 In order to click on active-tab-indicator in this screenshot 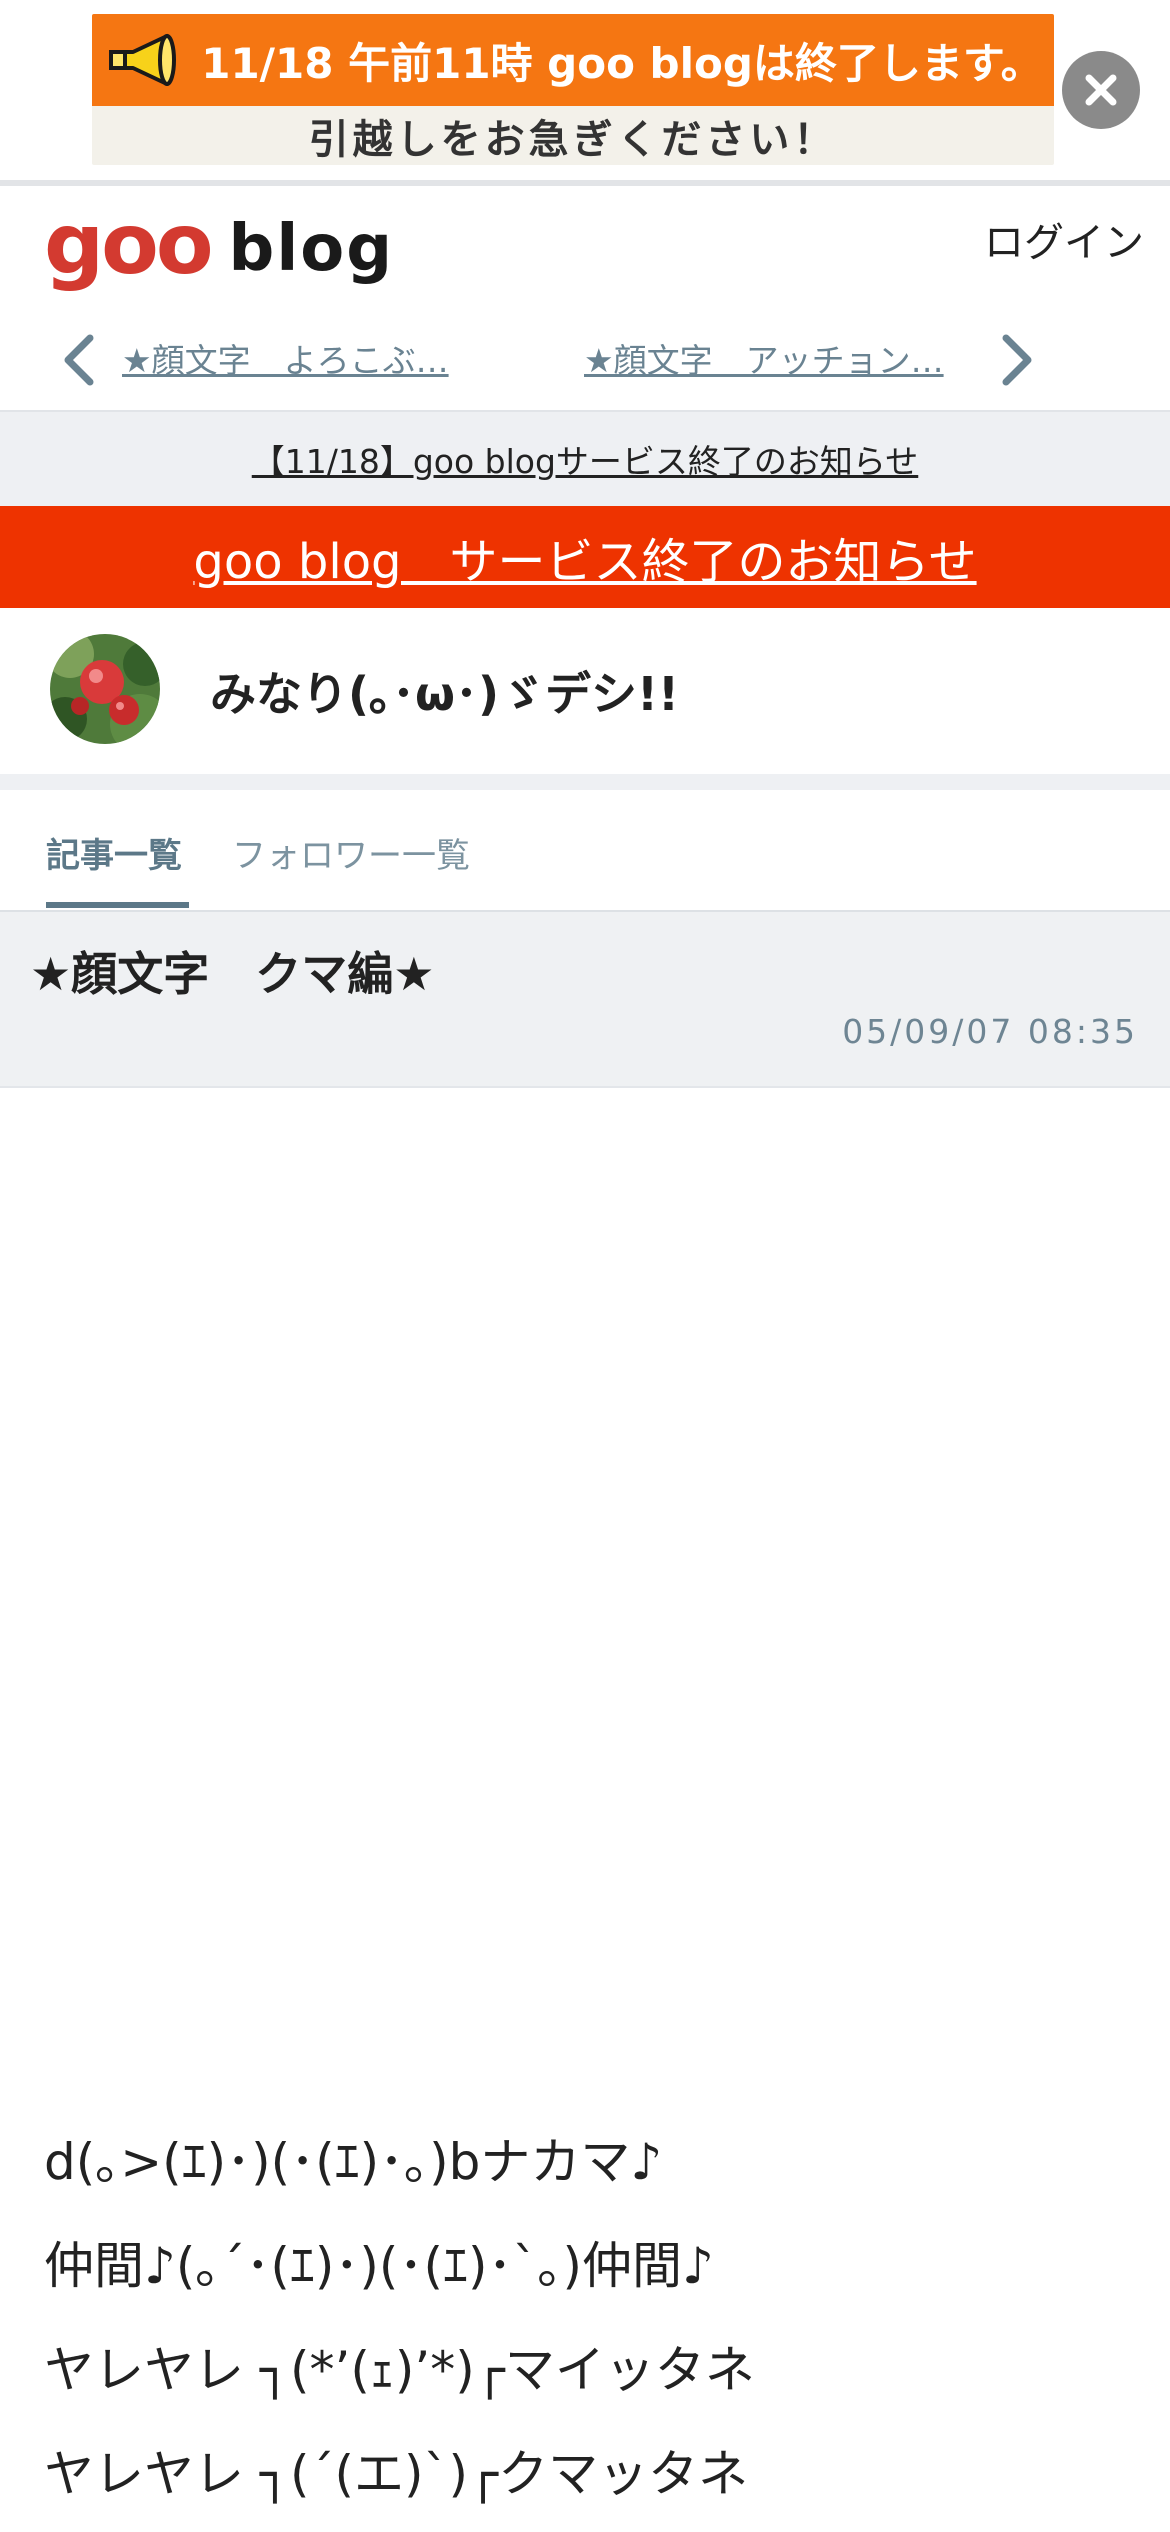, I will do `click(117, 905)`.